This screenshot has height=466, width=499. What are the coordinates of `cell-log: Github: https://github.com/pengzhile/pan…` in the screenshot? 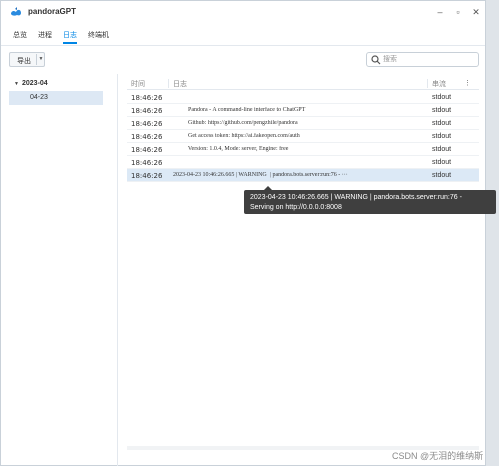 It's located at (235, 123).